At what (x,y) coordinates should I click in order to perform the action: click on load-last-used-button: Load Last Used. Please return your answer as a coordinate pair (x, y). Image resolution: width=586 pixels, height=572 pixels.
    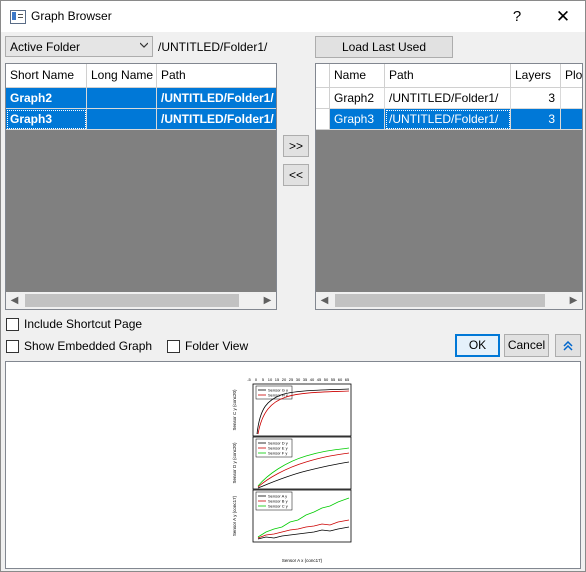
    Looking at the image, I should click on (384, 47).